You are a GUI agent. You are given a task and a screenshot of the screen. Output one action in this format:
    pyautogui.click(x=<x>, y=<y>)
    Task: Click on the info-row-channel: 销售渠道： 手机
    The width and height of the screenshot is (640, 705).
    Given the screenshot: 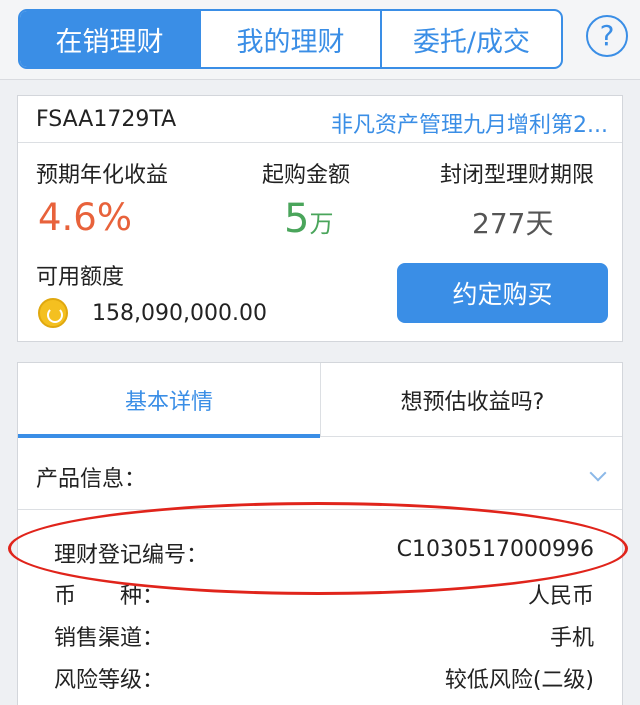 What is the action you would take?
    pyautogui.click(x=324, y=636)
    